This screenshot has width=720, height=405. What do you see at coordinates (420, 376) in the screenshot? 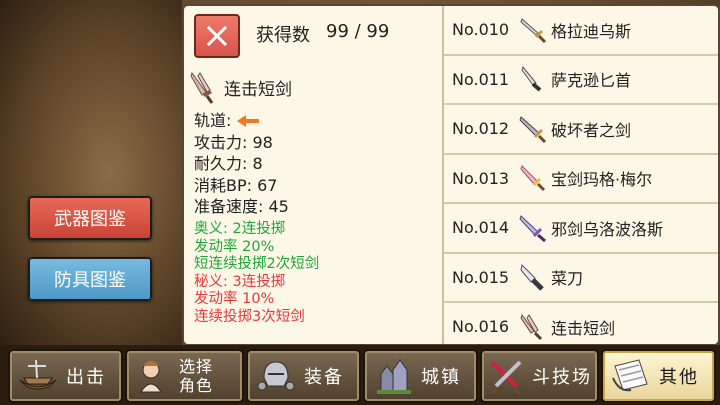
I see `tab-town: 城镇` at bounding box center [420, 376].